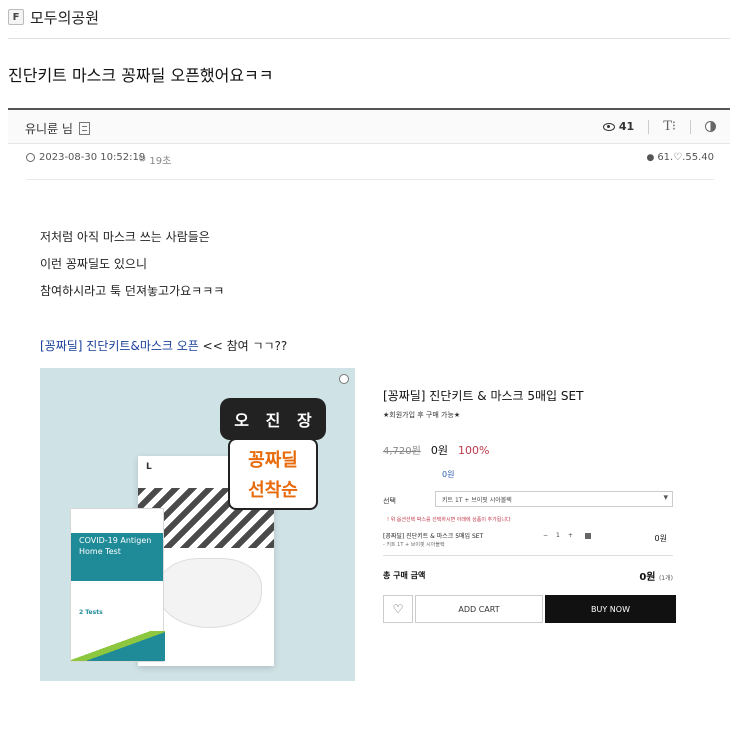  I want to click on view-count-value: 41, so click(626, 126).